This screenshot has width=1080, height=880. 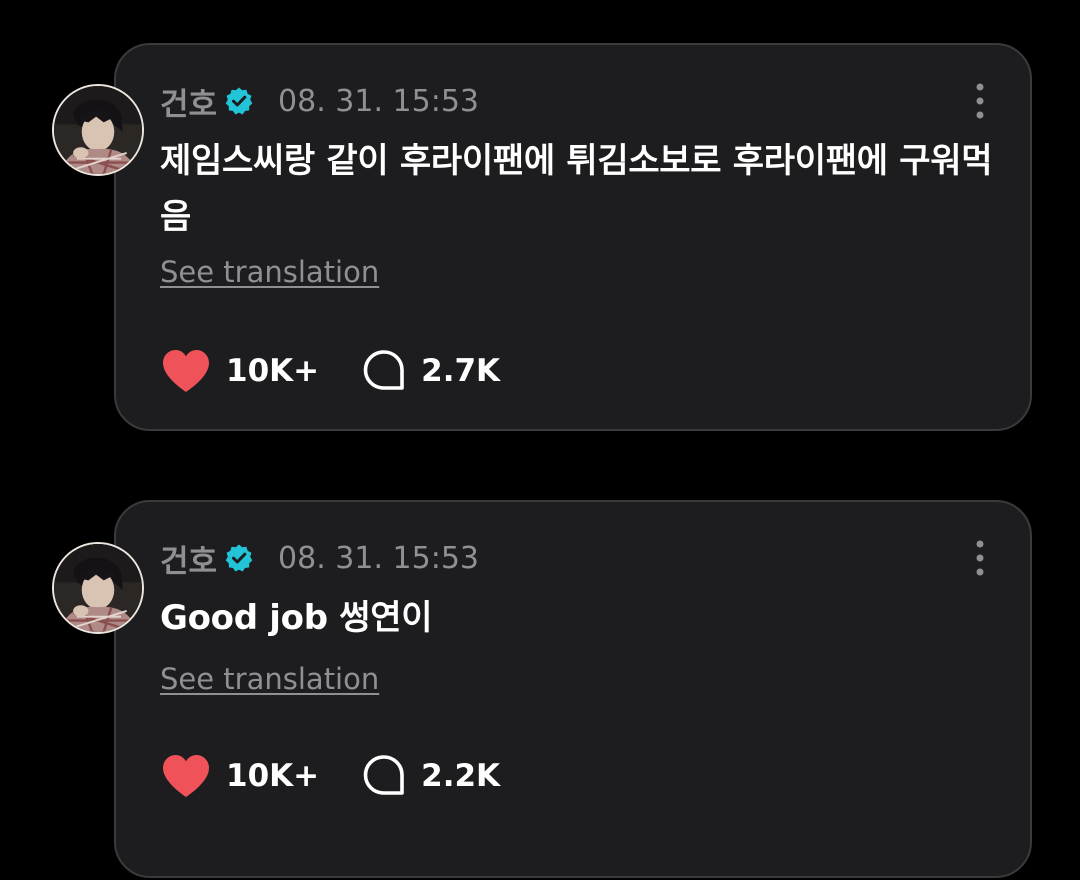 What do you see at coordinates (461, 371) in the screenshot?
I see `comment-count: 2.7K` at bounding box center [461, 371].